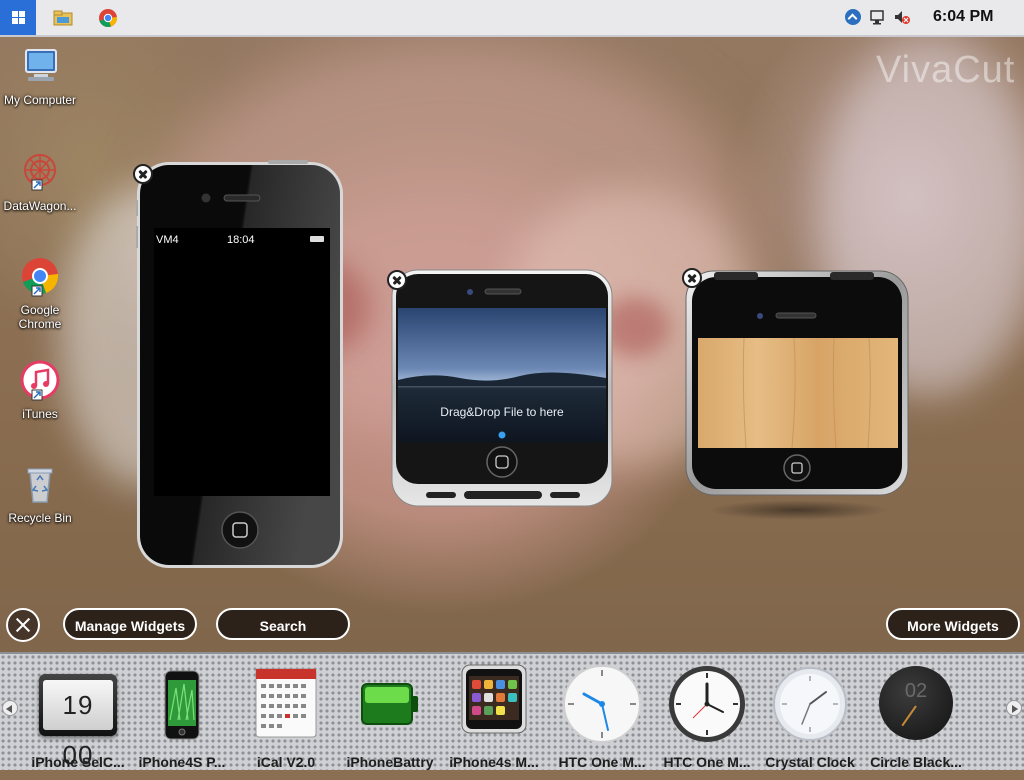 The height and width of the screenshot is (780, 1024). I want to click on windows-logo-icon, so click(18, 17).